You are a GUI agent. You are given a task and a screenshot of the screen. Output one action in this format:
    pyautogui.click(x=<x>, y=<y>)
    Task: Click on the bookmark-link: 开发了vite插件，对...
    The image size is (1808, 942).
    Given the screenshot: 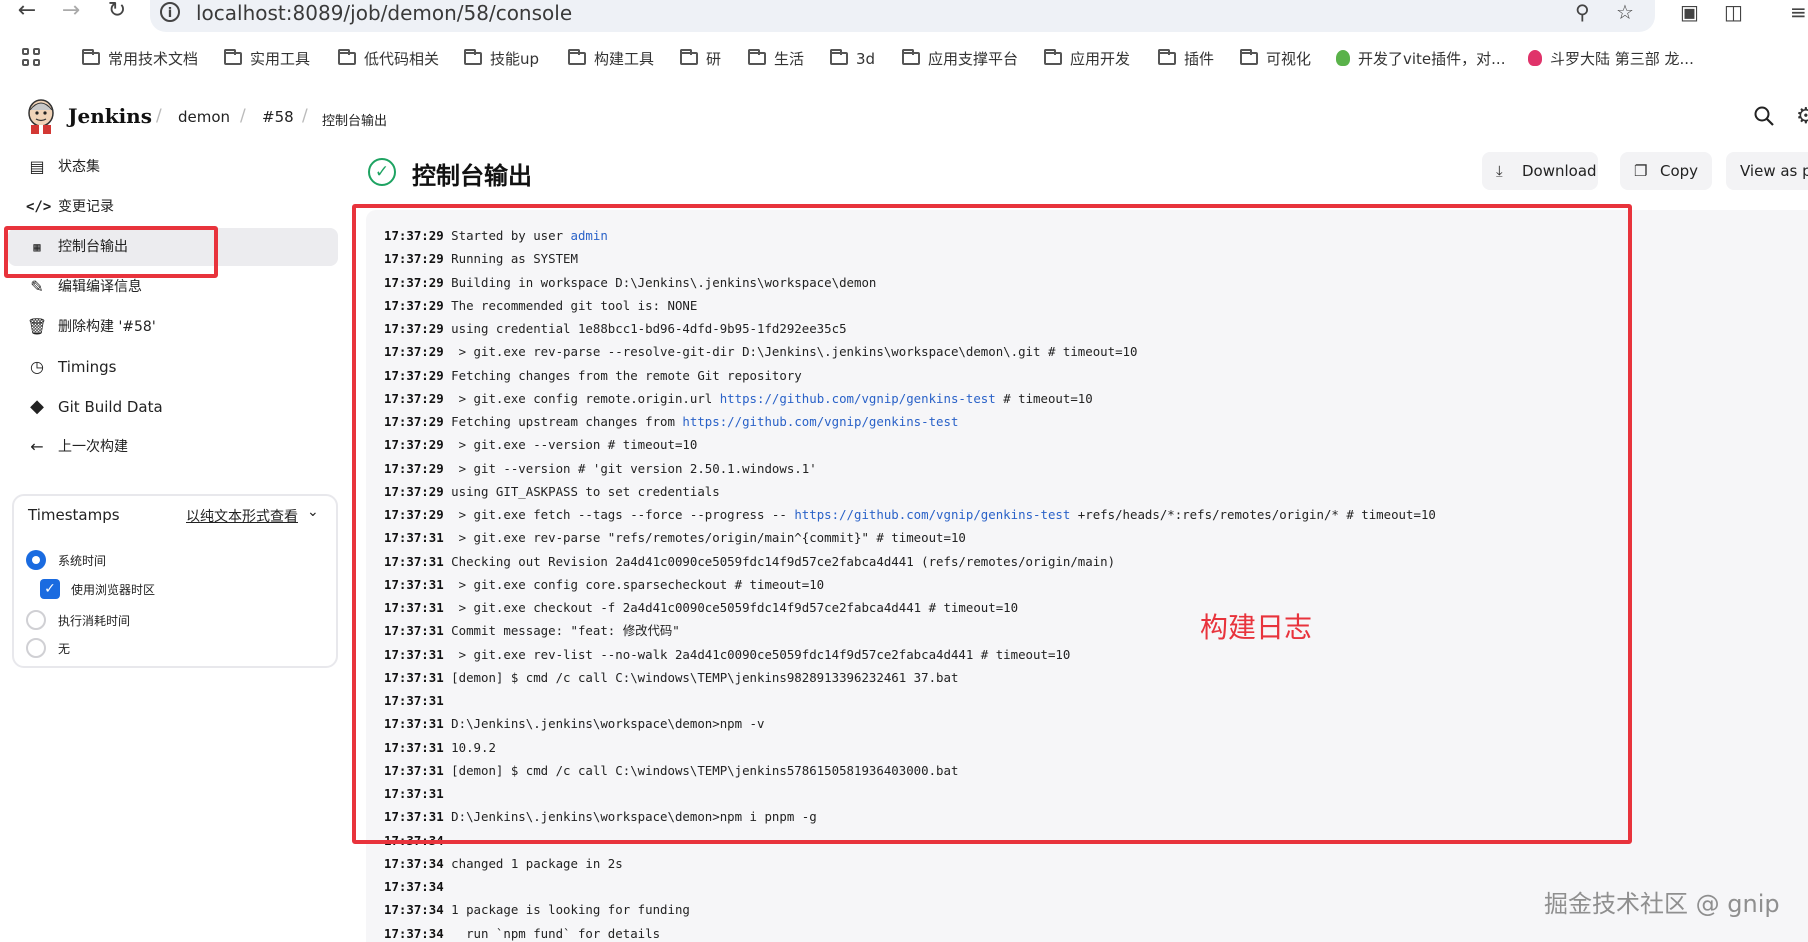 What is the action you would take?
    pyautogui.click(x=1420, y=59)
    